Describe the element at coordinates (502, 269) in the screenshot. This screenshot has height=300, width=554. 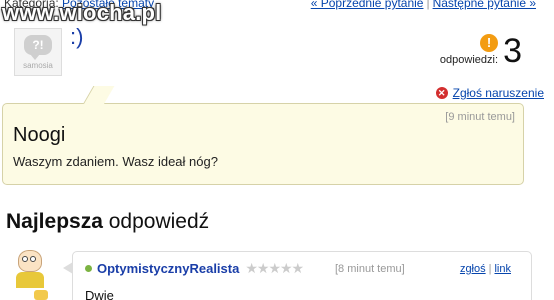
I see `answer-permalink: link` at that location.